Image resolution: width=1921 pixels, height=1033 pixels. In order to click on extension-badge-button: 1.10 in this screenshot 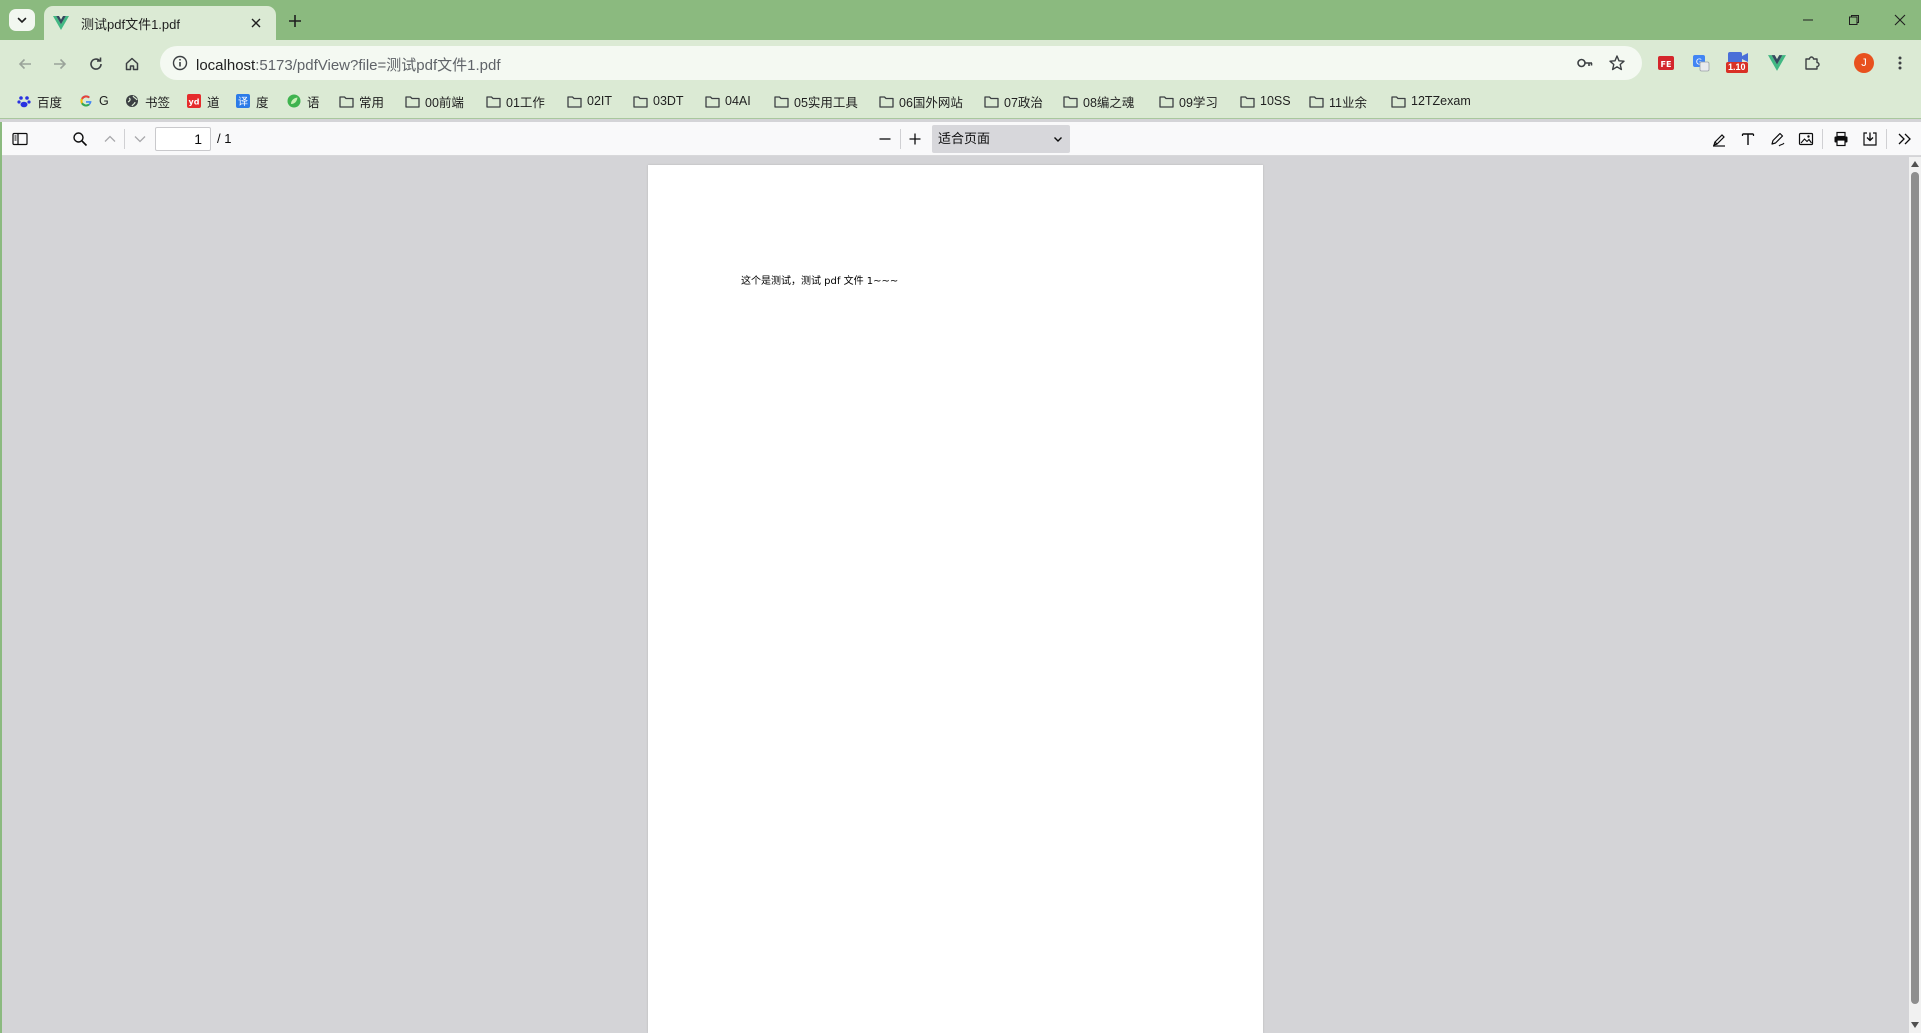, I will do `click(1738, 63)`.